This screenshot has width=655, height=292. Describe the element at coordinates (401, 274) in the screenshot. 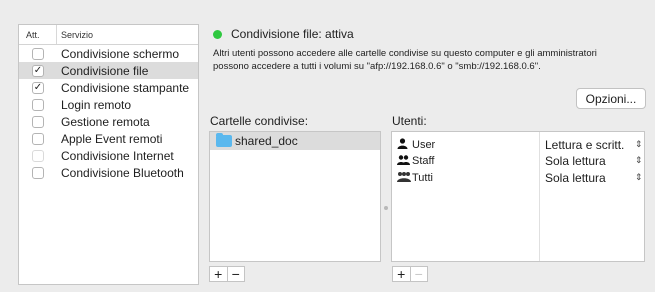

I see `add-user-button: +` at that location.